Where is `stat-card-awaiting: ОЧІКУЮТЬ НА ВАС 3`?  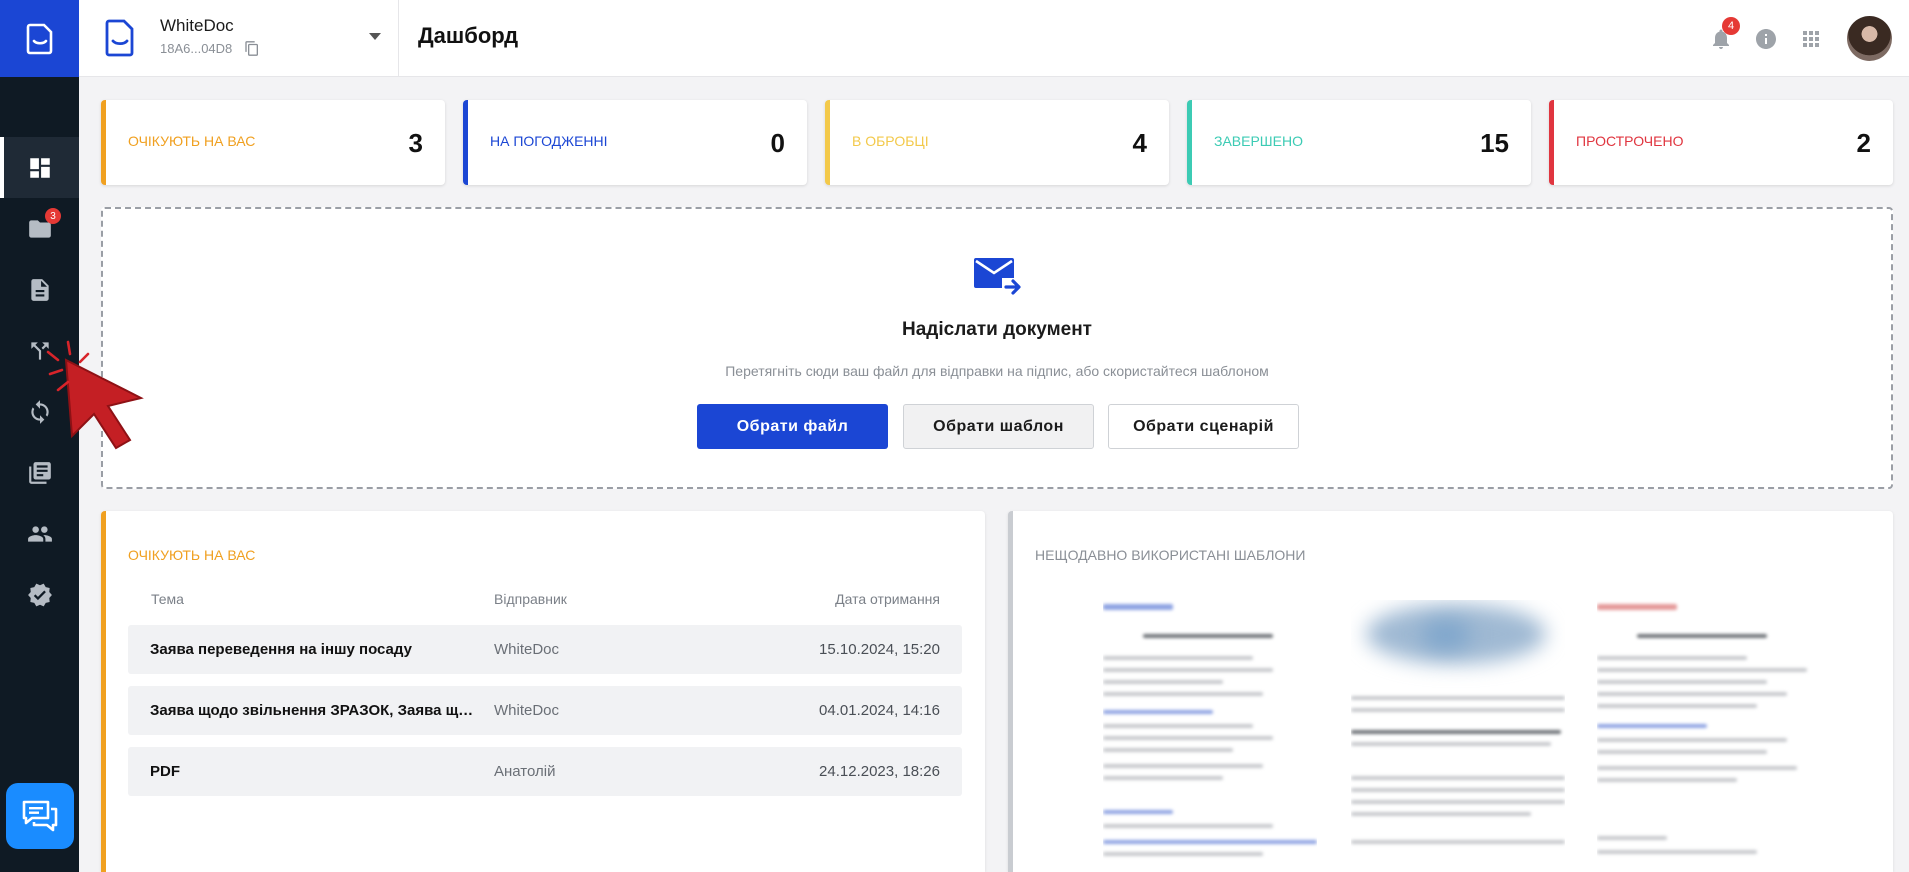 stat-card-awaiting: ОЧІКУЮТЬ НА ВАС 3 is located at coordinates (273, 142).